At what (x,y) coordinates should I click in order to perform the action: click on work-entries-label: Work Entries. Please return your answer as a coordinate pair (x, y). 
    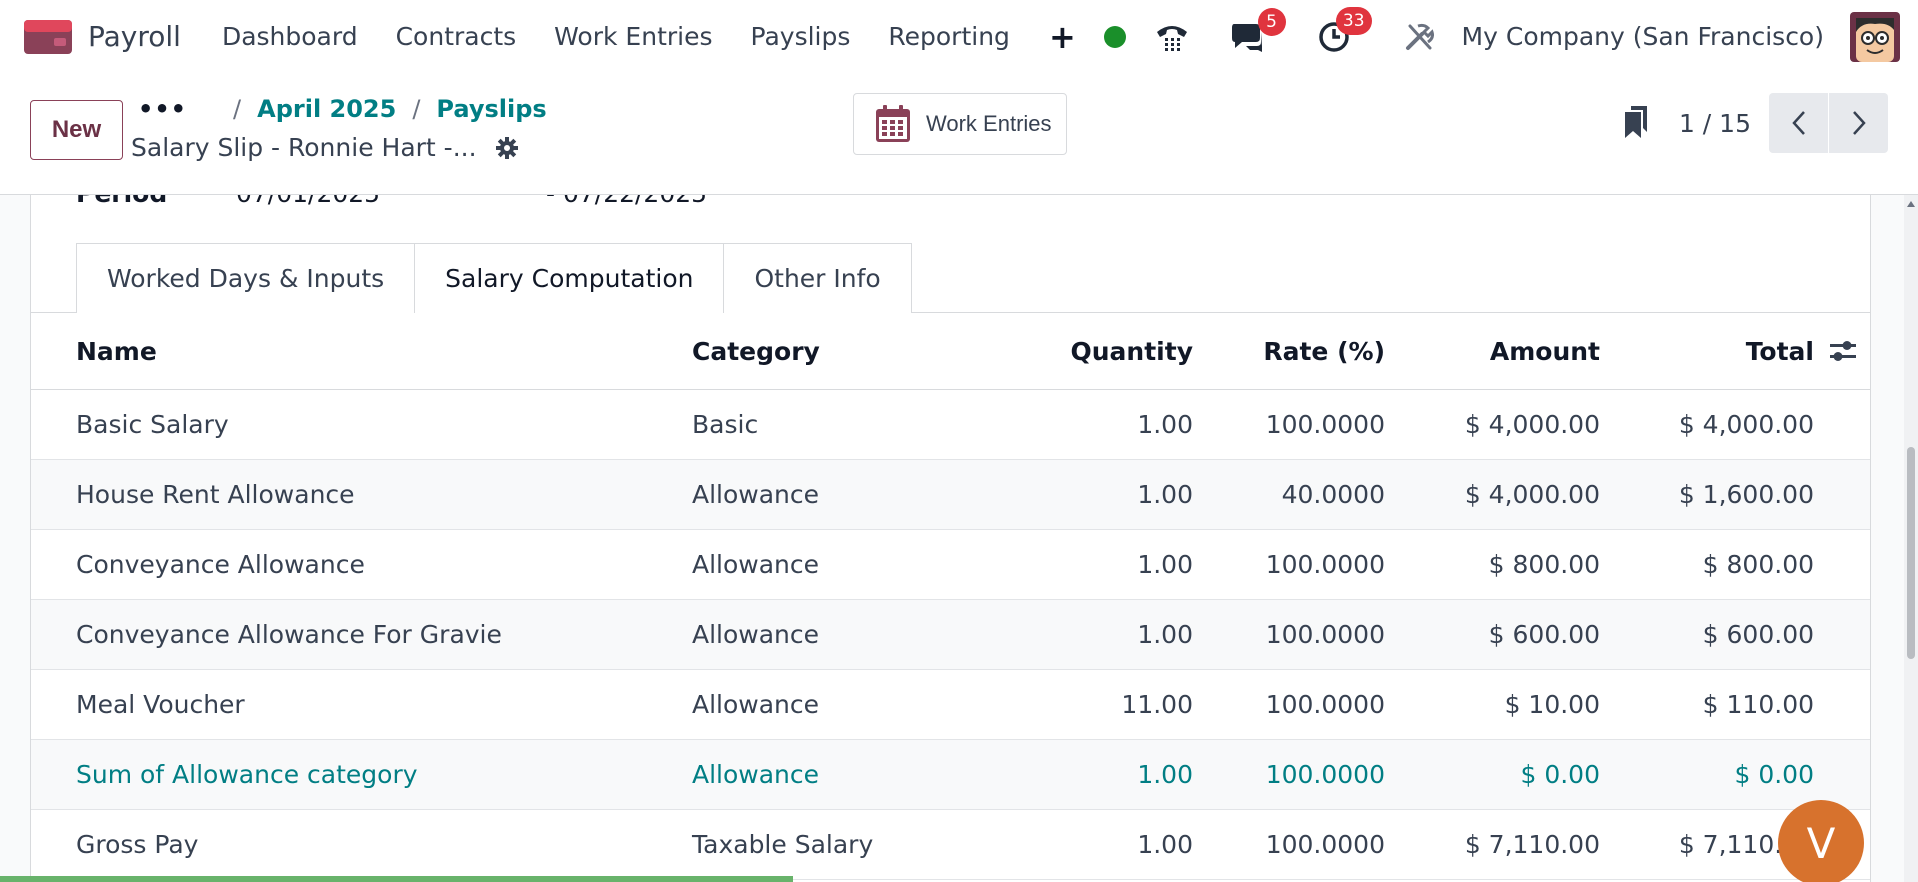
    Looking at the image, I should click on (989, 123).